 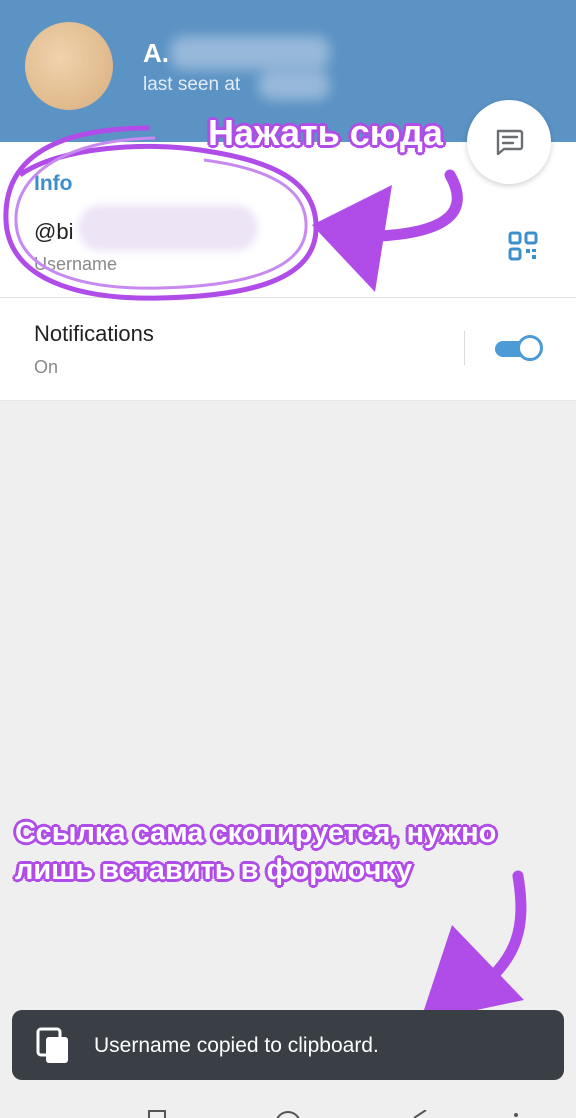 I want to click on back-nav-icon, so click(x=420, y=1114).